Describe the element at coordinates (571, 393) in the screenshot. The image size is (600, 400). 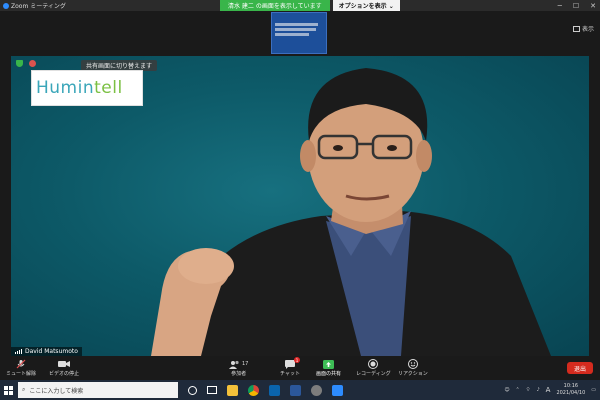
I see `clock-date: 2021/04/10` at that location.